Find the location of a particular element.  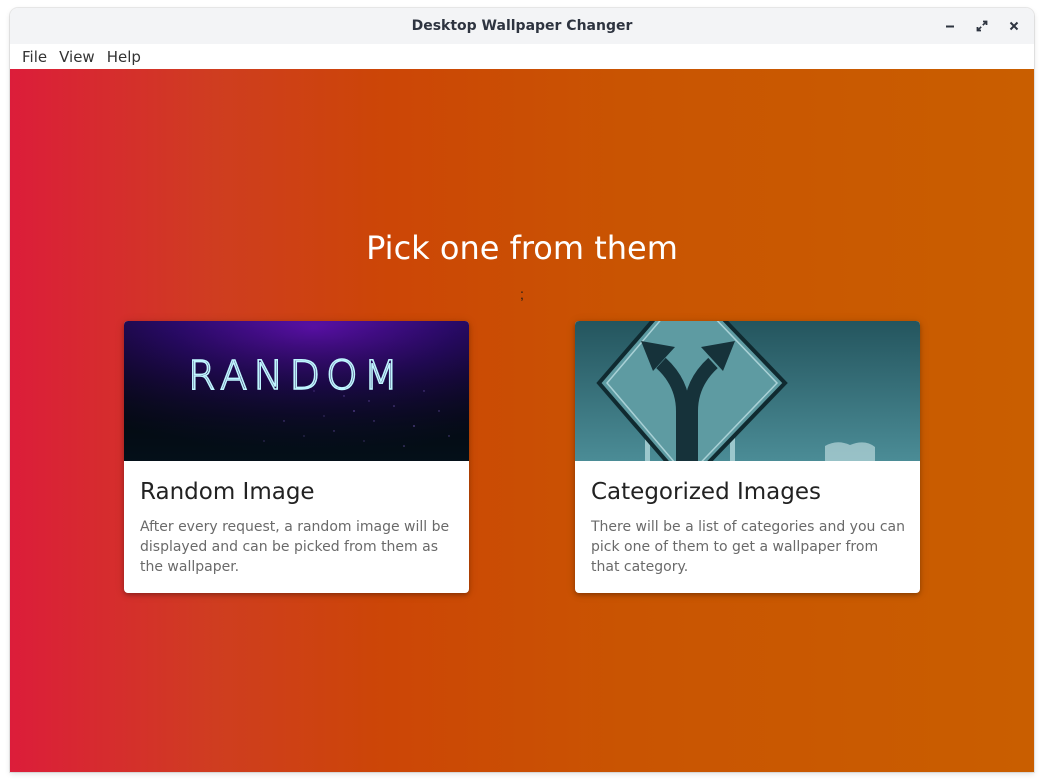

menu-help: Help is located at coordinates (124, 57).